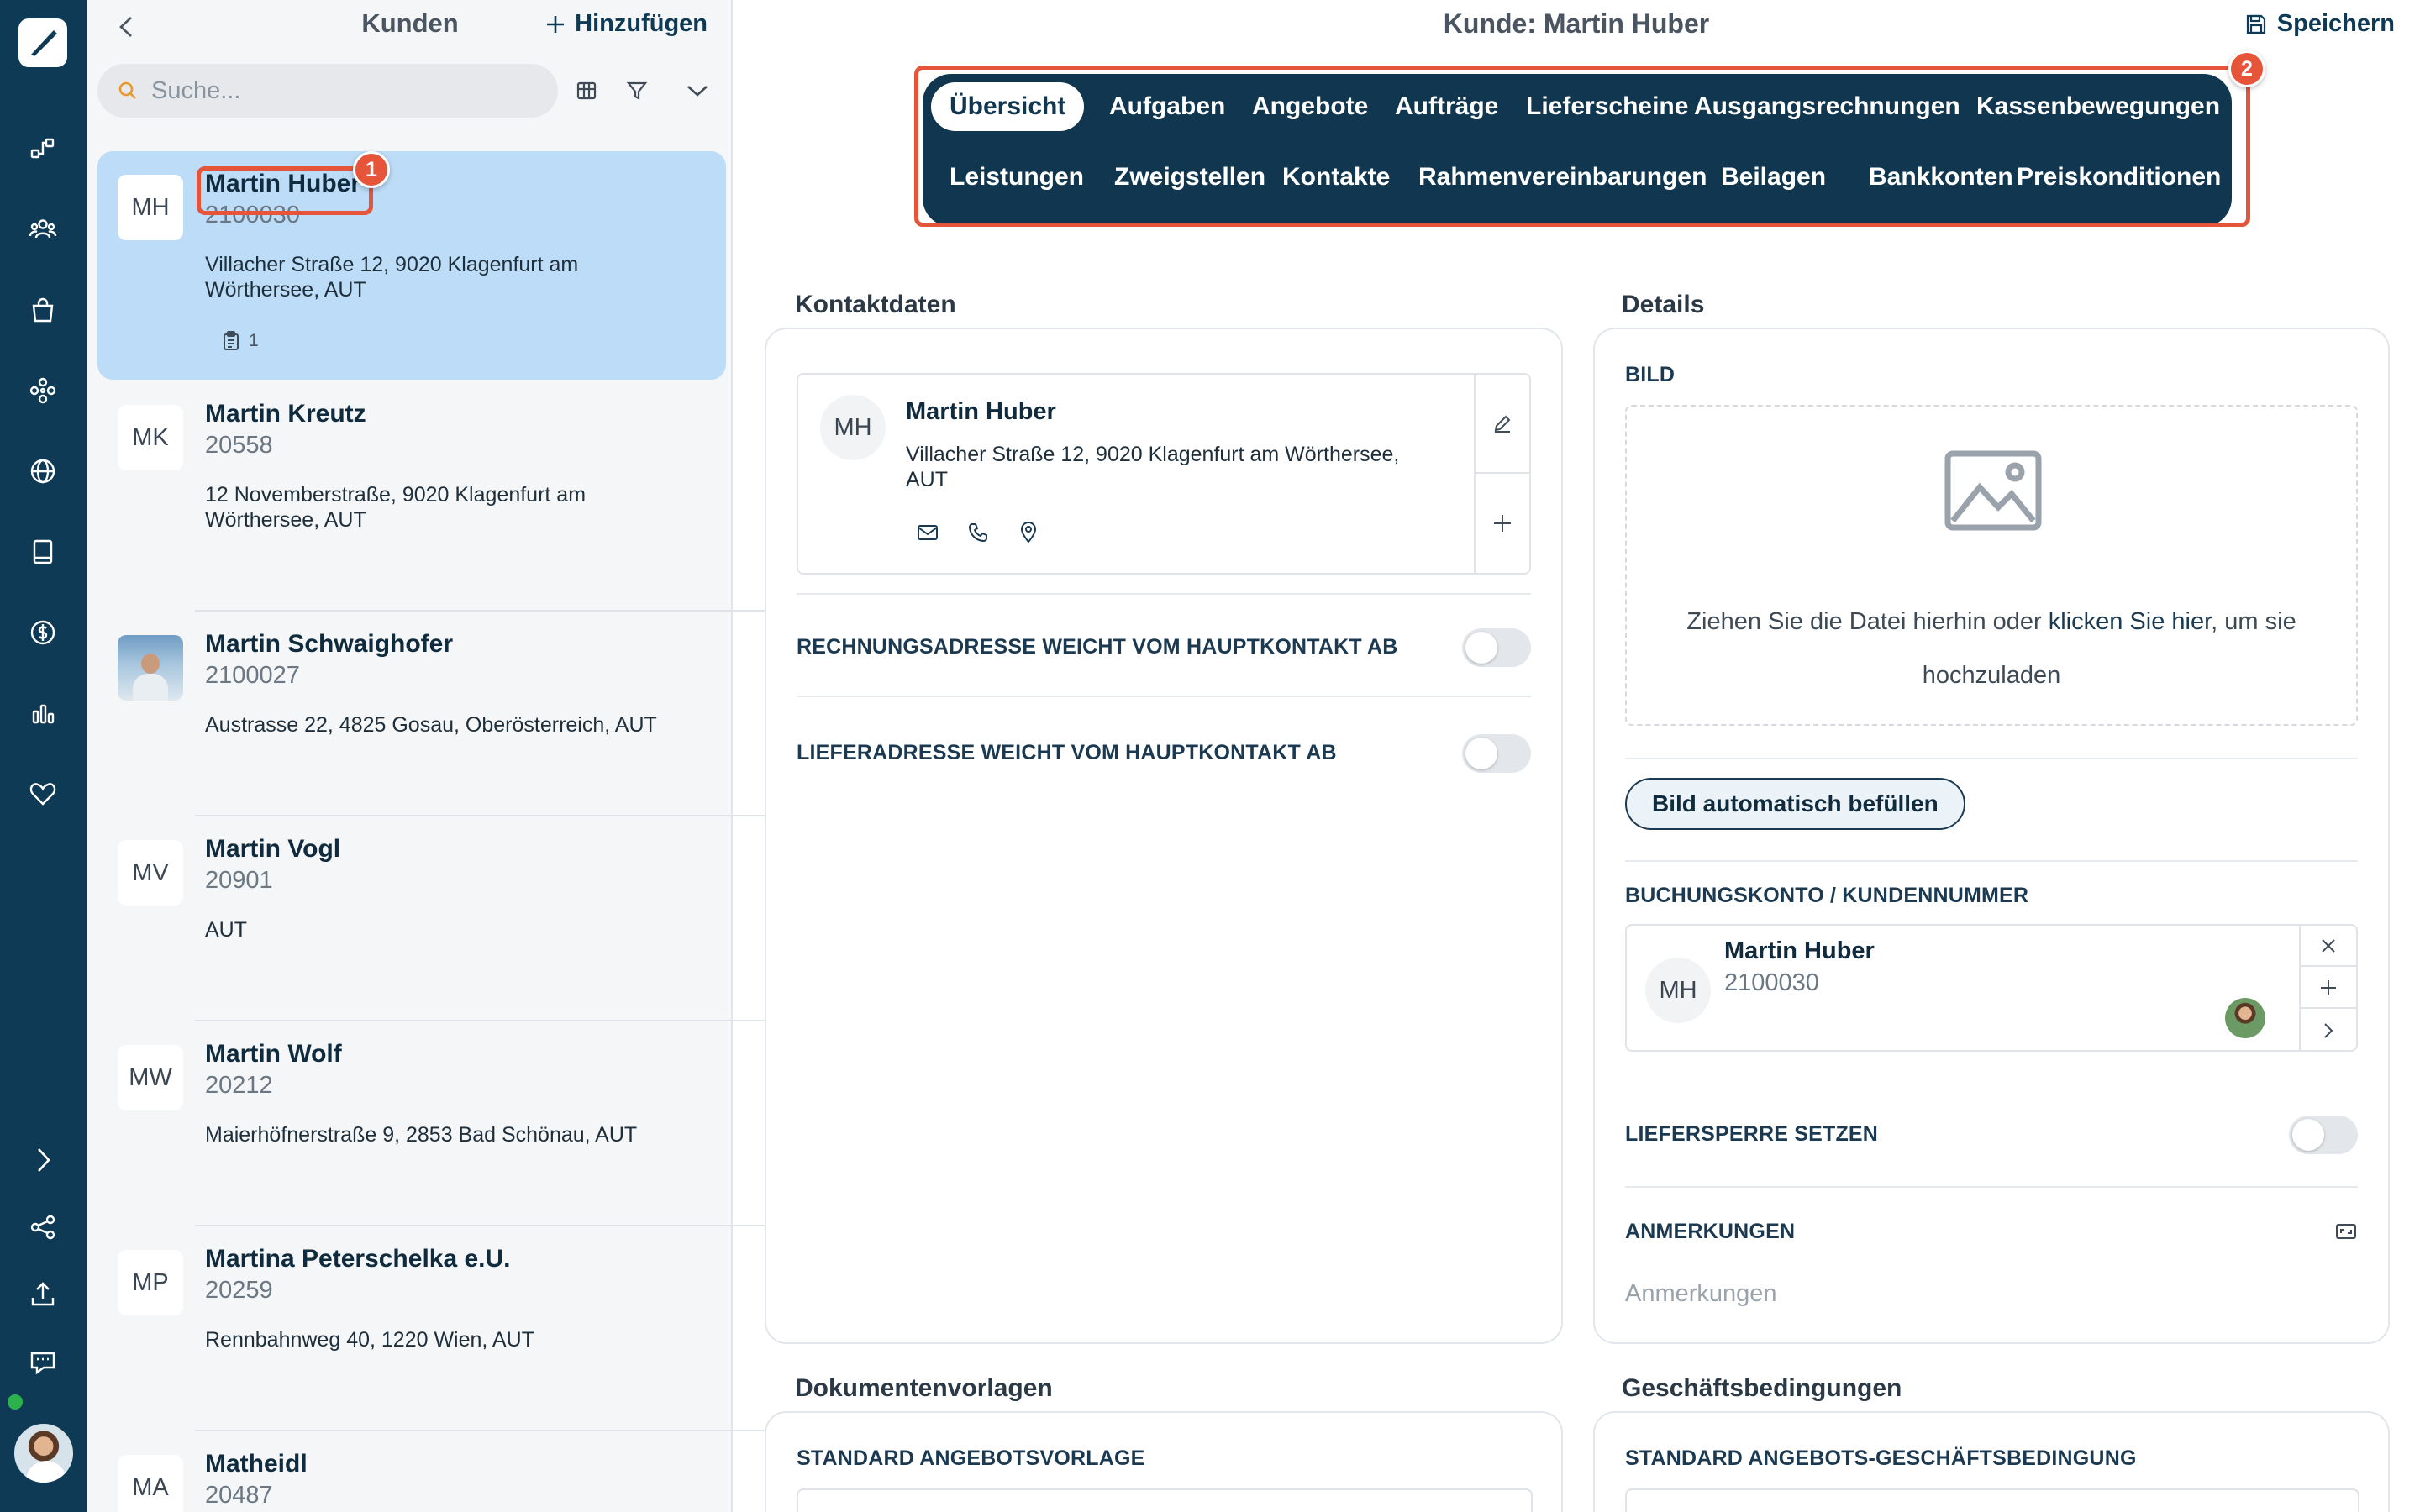 The image size is (2420, 1512). I want to click on add-contact-button, so click(1502, 523).